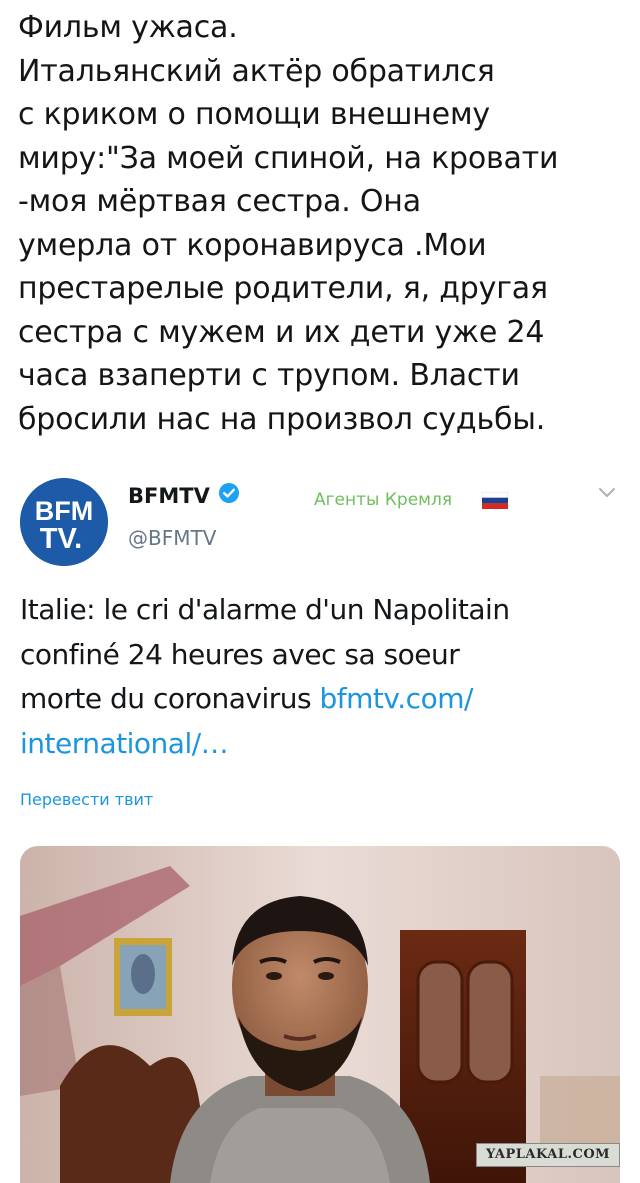  I want to click on tweet-header: BFM TV. BFMTV @BFMTV Агенты Кремля, so click(320, 518).